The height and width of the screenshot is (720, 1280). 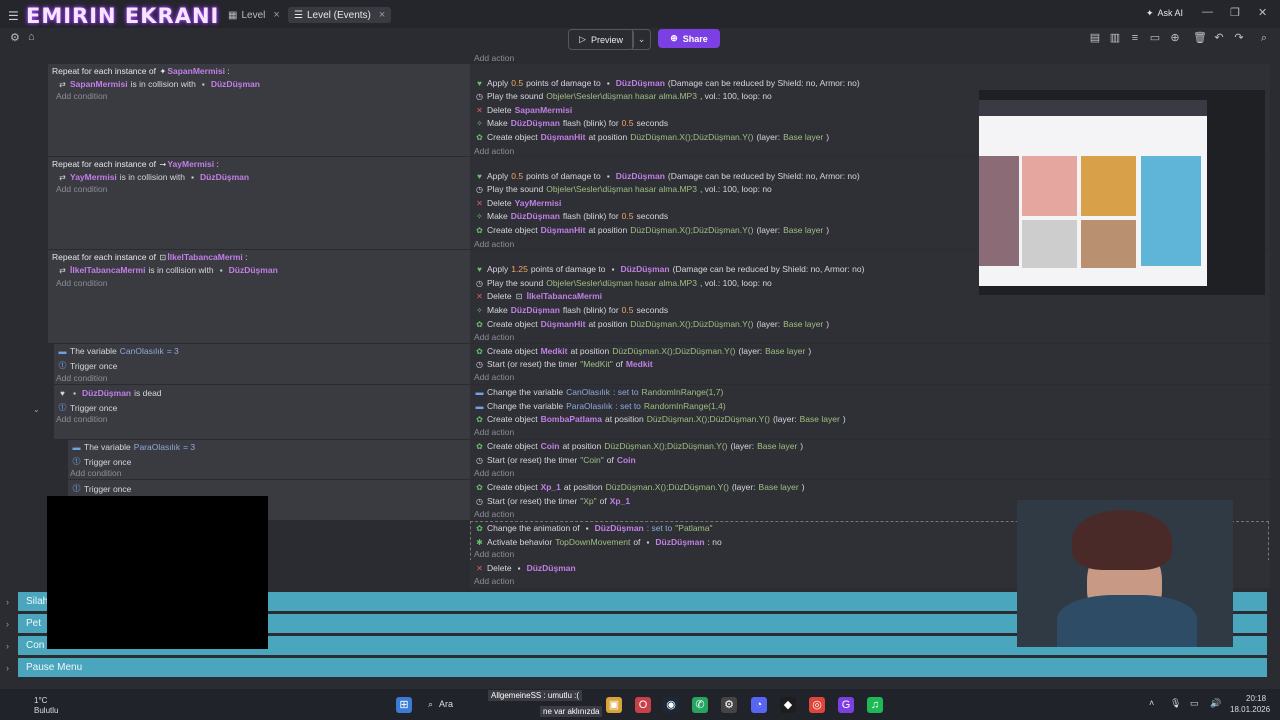 I want to click on microphone-icon: 🎙, so click(x=1175, y=703).